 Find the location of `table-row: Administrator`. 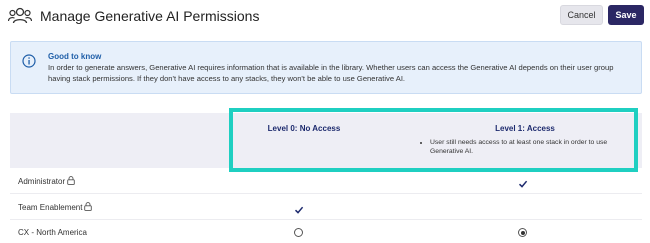

table-row: Administrator is located at coordinates (326, 181).